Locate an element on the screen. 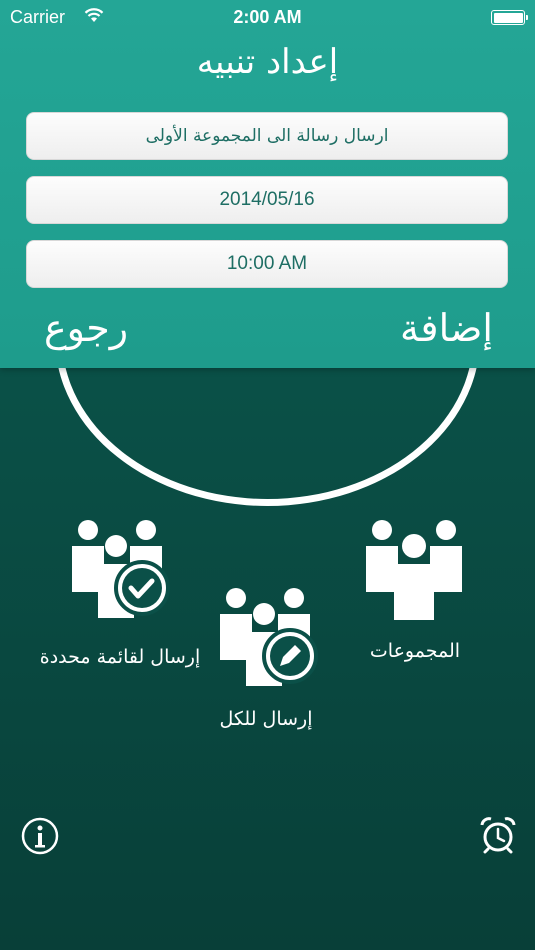 This screenshot has height=950, width=535. page-title: إعداد تنبيه is located at coordinates (267, 62).